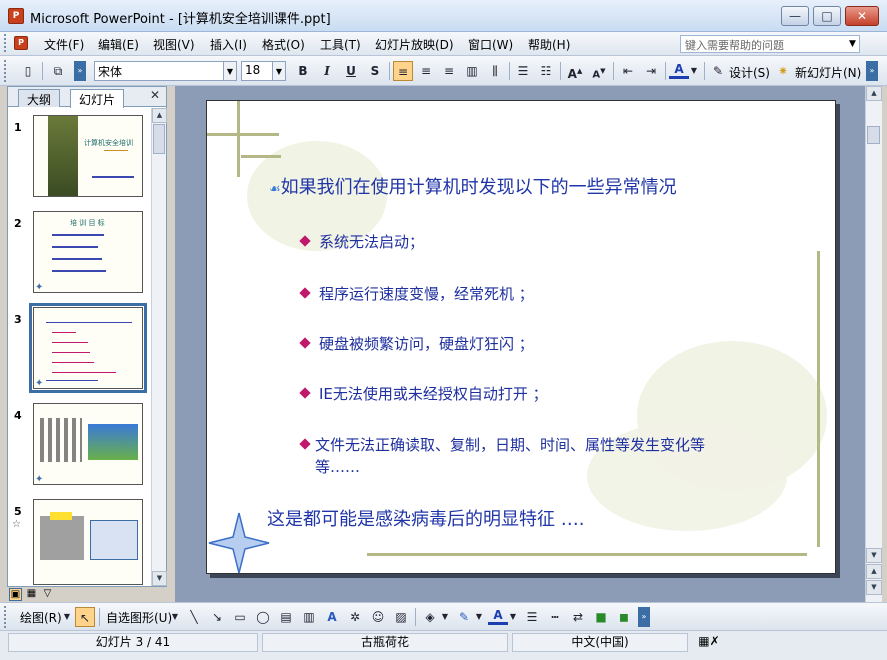 The height and width of the screenshot is (660, 887). I want to click on diagram-icon: ✲, so click(355, 617).